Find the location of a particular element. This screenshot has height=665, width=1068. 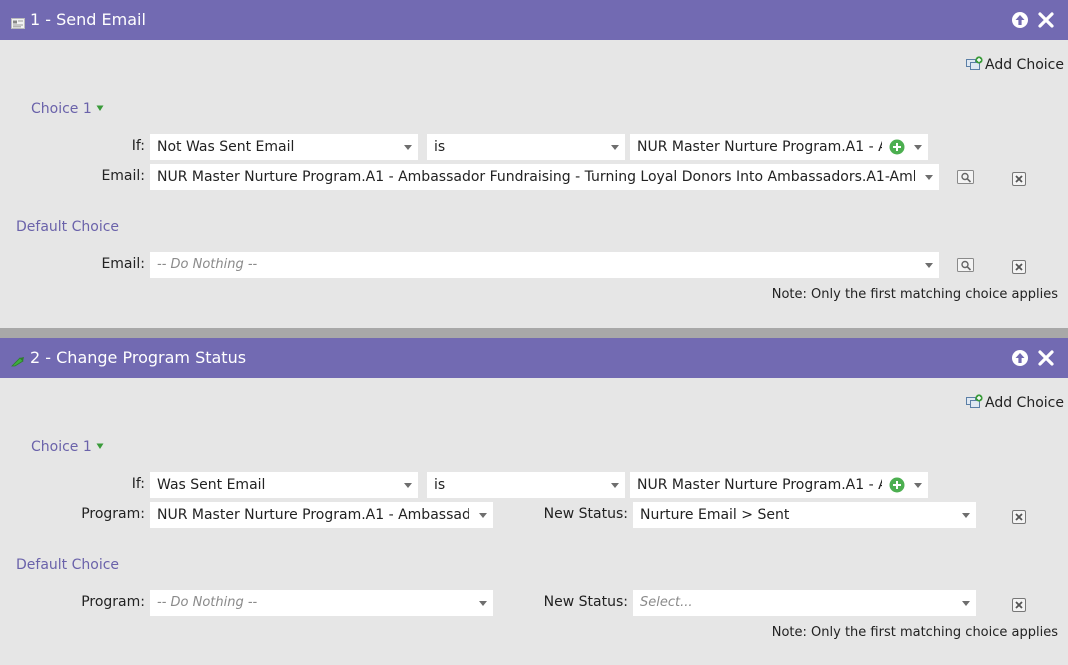

new-status-select: Nurture Email > Sent is located at coordinates (804, 515).